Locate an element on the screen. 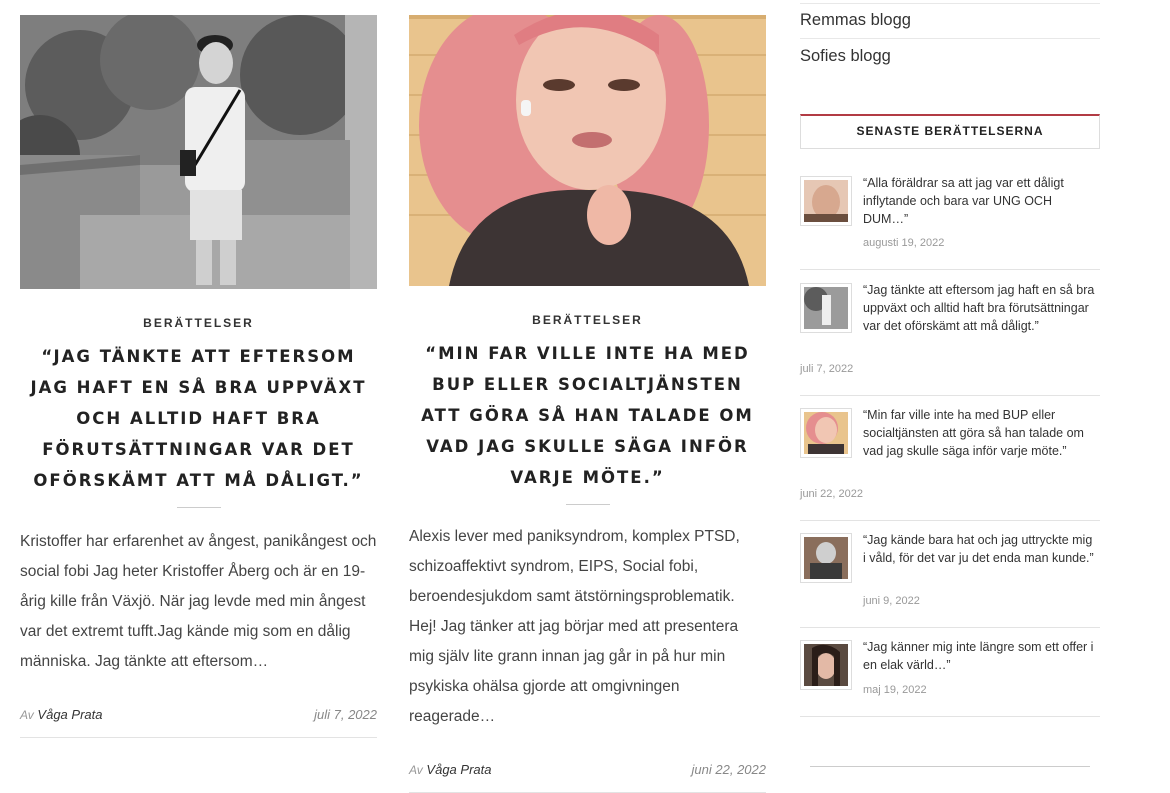 Image resolution: width=1170 pixels, height=793 pixels. recent-story-date: augusti 19, 2022 is located at coordinates (904, 243).